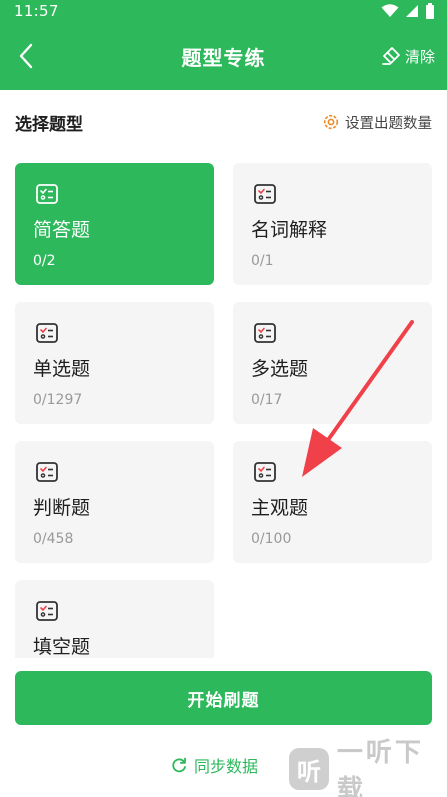 The height and width of the screenshot is (797, 447). Describe the element at coordinates (114, 363) in the screenshot. I see `card-single-choice: 单选题 0/1297` at that location.